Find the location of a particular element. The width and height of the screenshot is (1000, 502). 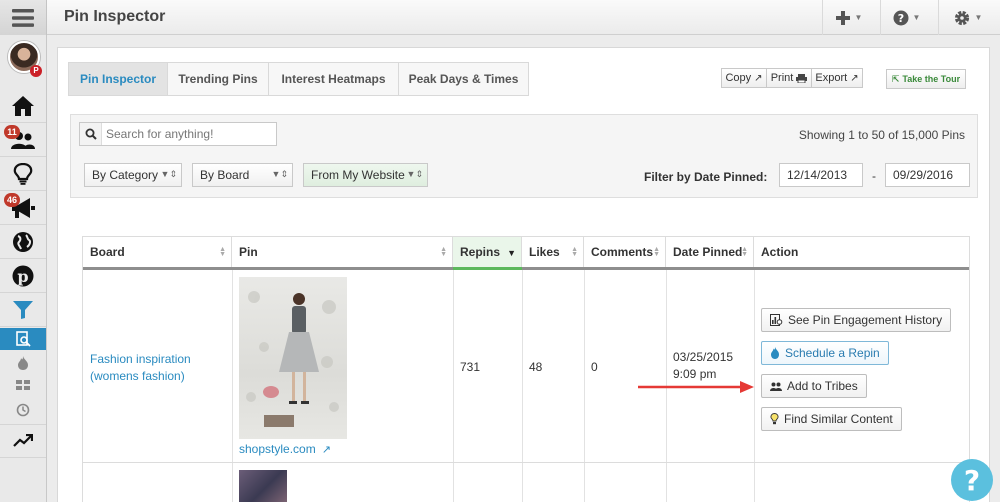

sidebar: P 11 46 p is located at coordinates (23, 268).